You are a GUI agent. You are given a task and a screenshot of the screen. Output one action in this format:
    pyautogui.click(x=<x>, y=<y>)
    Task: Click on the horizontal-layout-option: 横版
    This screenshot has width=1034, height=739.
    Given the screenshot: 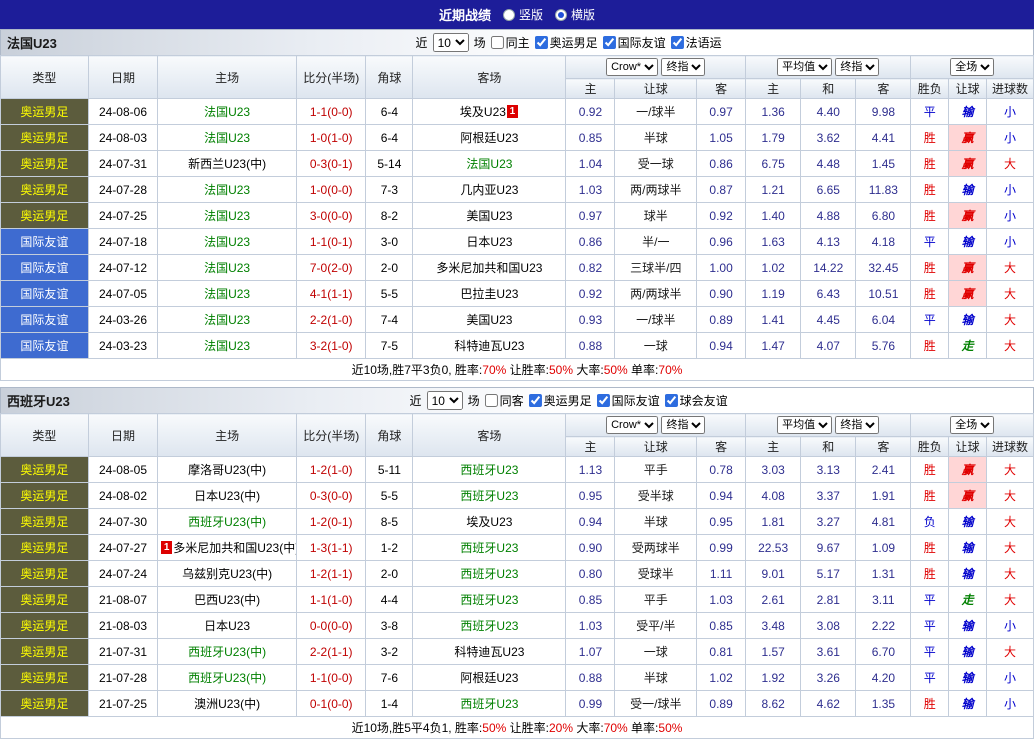 What is the action you would take?
    pyautogui.click(x=575, y=14)
    